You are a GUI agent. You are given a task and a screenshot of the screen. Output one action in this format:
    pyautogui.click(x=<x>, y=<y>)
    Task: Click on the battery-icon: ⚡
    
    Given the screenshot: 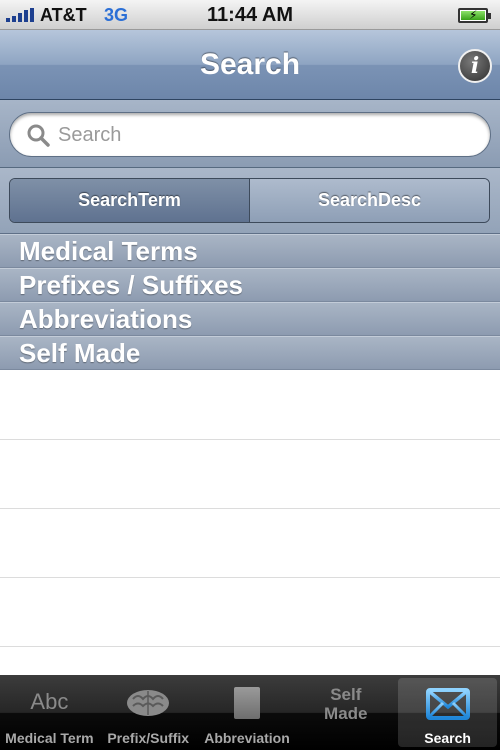 What is the action you would take?
    pyautogui.click(x=474, y=15)
    